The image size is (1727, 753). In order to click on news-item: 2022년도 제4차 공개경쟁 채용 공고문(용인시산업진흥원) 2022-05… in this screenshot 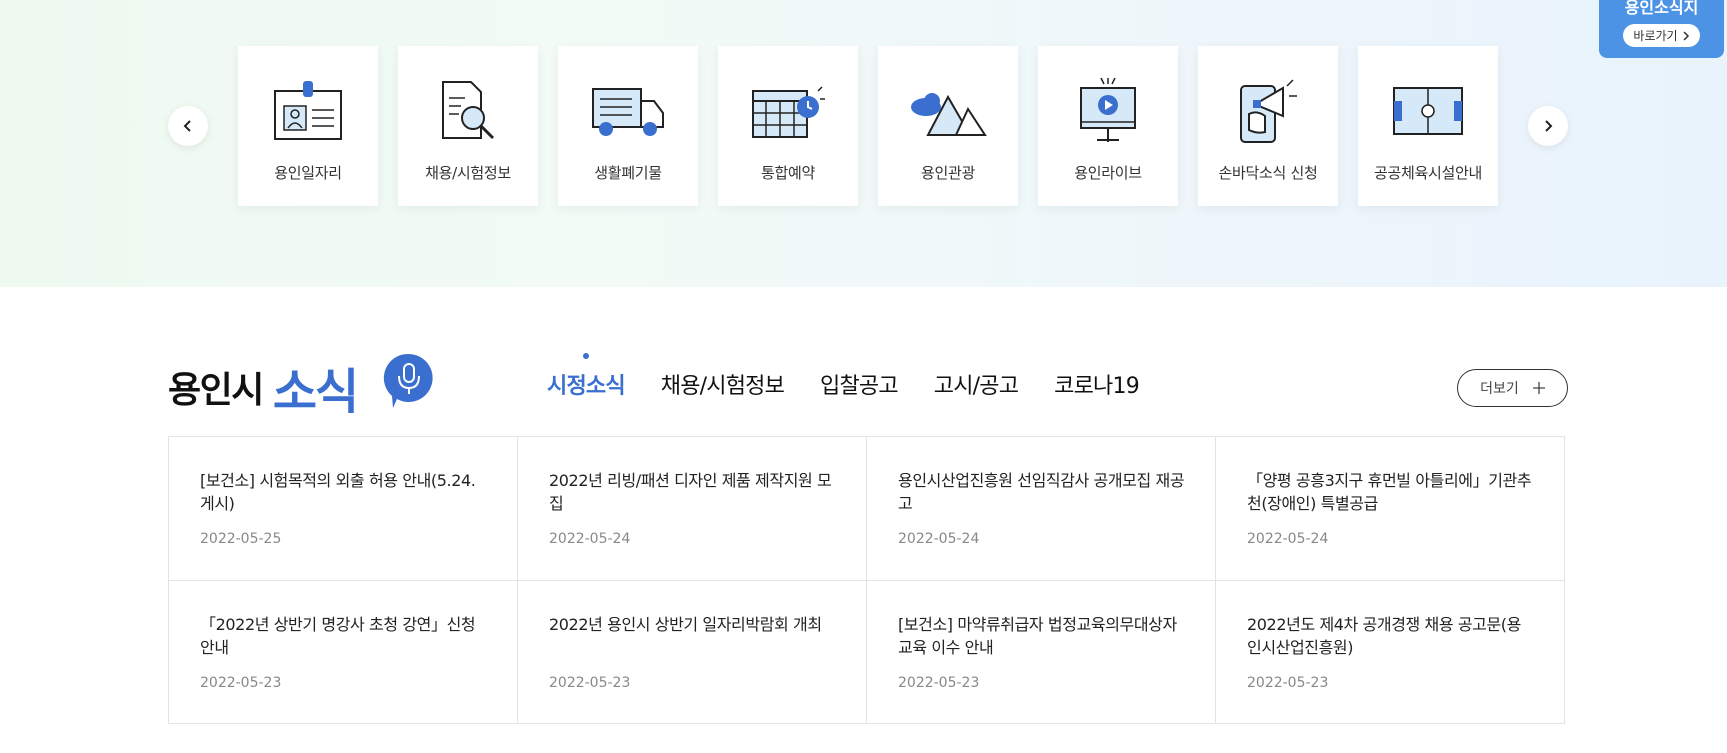, I will do `click(1390, 652)`.